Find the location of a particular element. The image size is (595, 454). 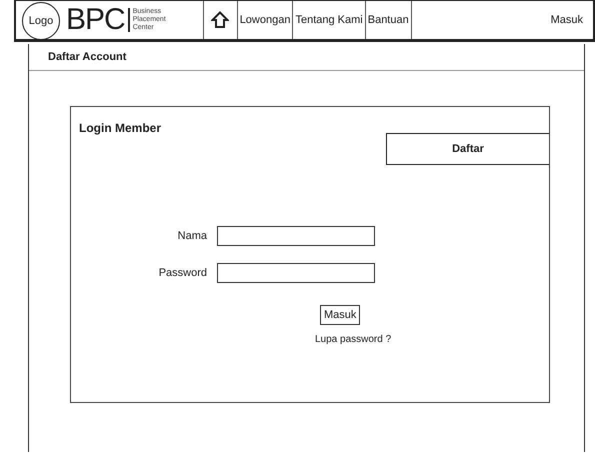

nav-link: Tentang Kami is located at coordinates (328, 20).